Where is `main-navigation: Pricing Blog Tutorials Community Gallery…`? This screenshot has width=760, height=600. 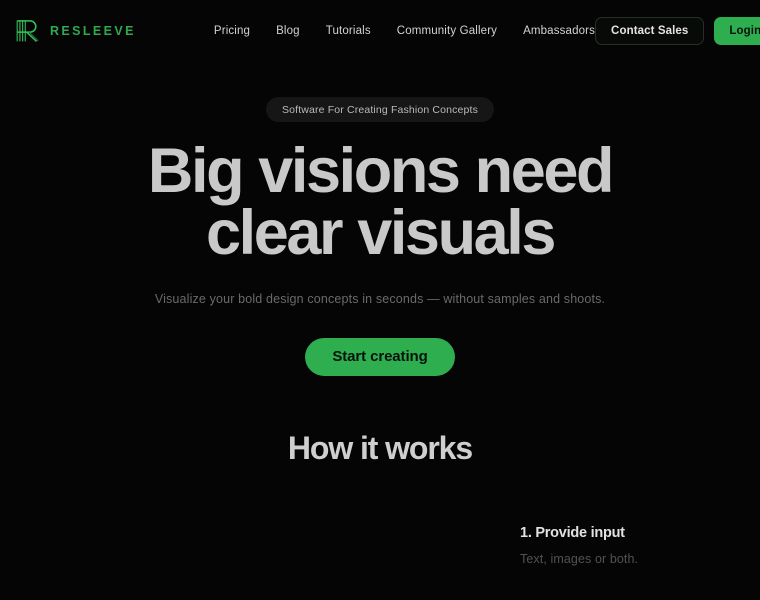
main-navigation: Pricing Blog Tutorials Community Gallery… is located at coordinates (404, 31).